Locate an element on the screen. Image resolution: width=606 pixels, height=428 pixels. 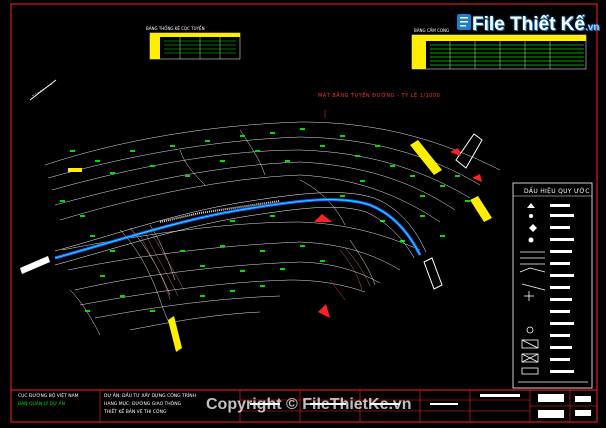
copyright-watermark: Copyright © FileThietKe.vn is located at coordinates (309, 404).